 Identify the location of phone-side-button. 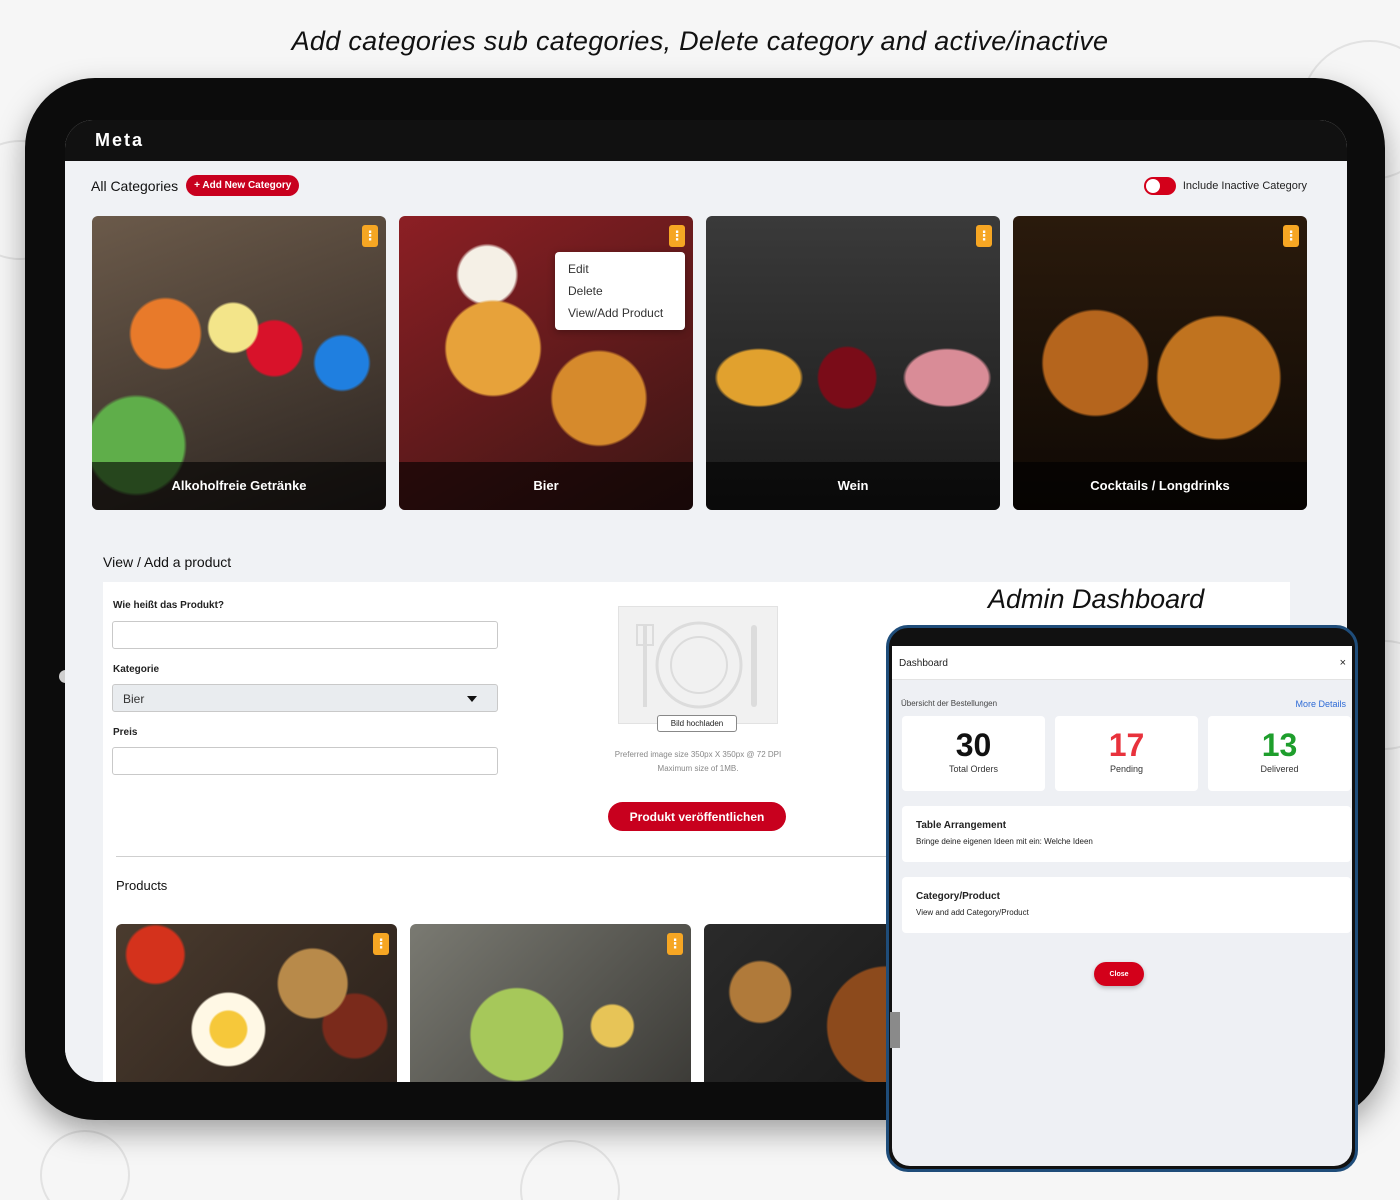
(895, 1030).